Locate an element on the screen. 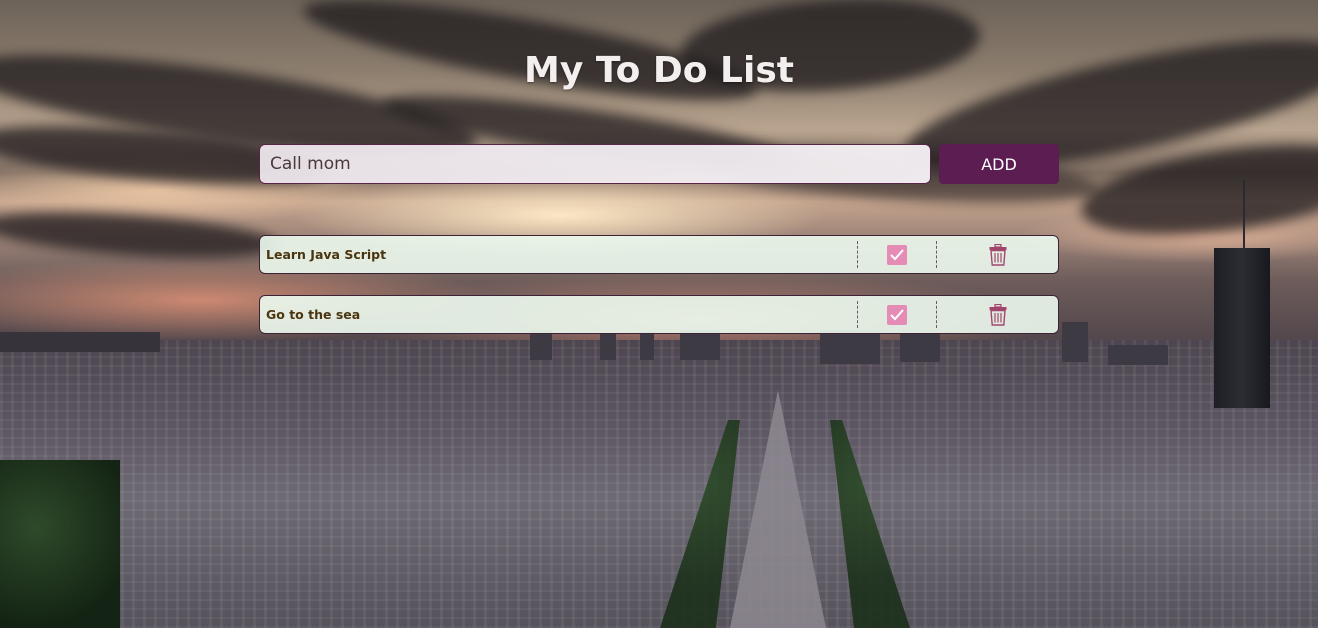 The width and height of the screenshot is (1318, 628). new-task-input is located at coordinates (595, 164).